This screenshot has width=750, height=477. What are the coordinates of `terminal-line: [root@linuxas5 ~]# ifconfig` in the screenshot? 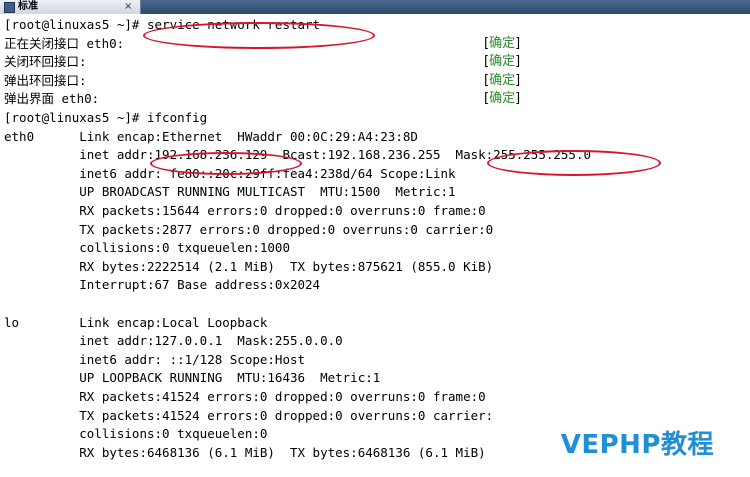 It's located at (106, 117).